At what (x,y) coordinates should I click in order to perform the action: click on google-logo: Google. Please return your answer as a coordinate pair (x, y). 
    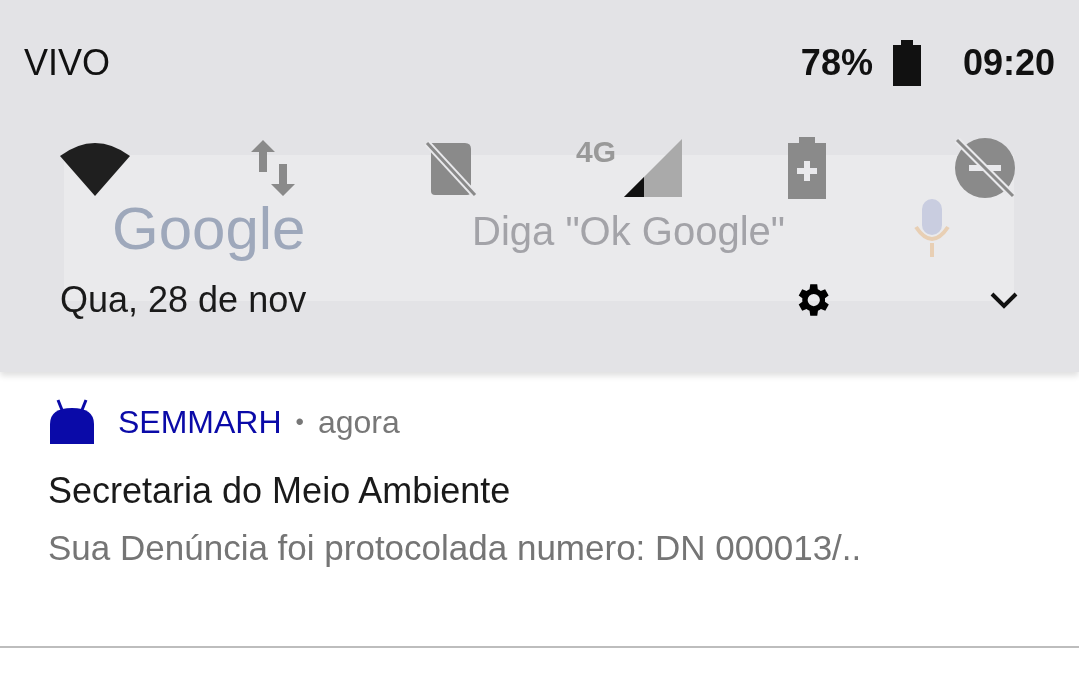
    Looking at the image, I should click on (209, 229).